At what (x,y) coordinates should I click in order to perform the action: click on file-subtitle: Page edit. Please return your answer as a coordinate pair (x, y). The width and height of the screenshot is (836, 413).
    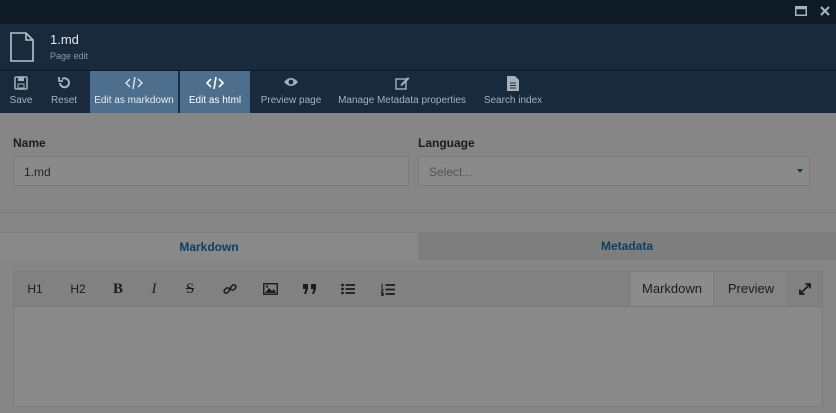
    Looking at the image, I should click on (69, 56).